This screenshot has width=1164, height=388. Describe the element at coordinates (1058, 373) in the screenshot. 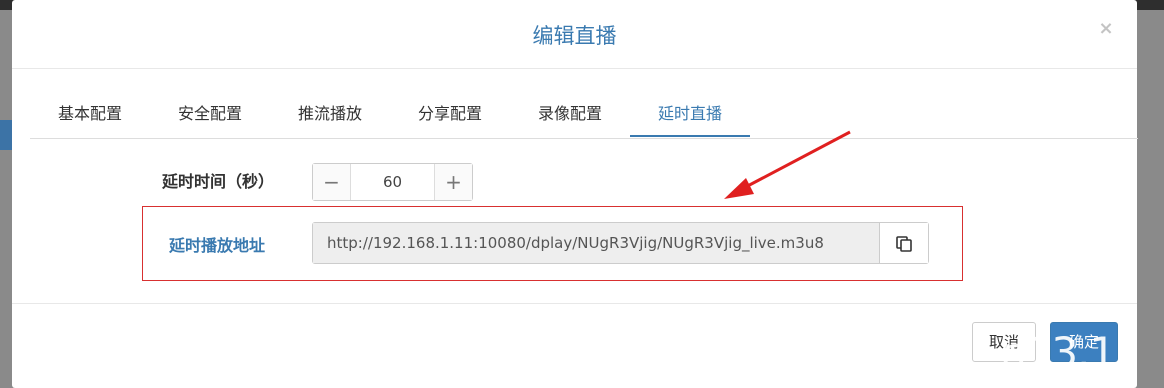

I see `watermark-community: @稀土掘金技术社区` at that location.